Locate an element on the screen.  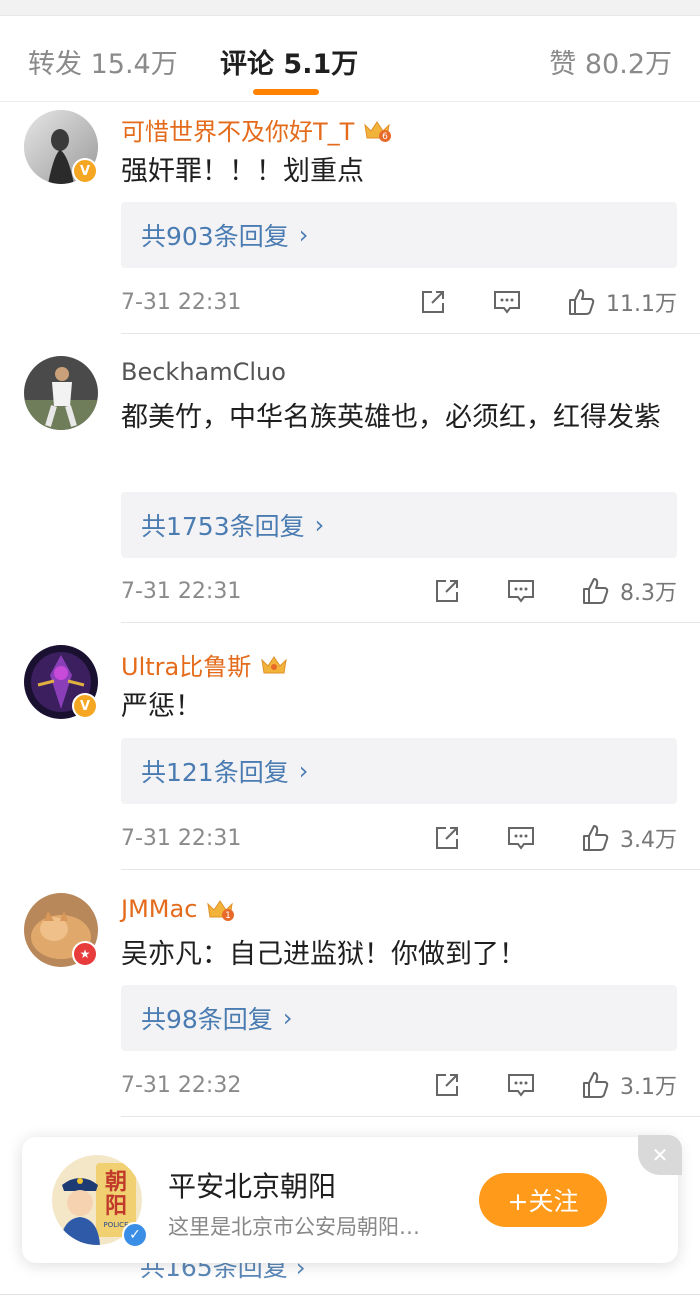
replies-link: 共121条回复 › is located at coordinates (399, 771).